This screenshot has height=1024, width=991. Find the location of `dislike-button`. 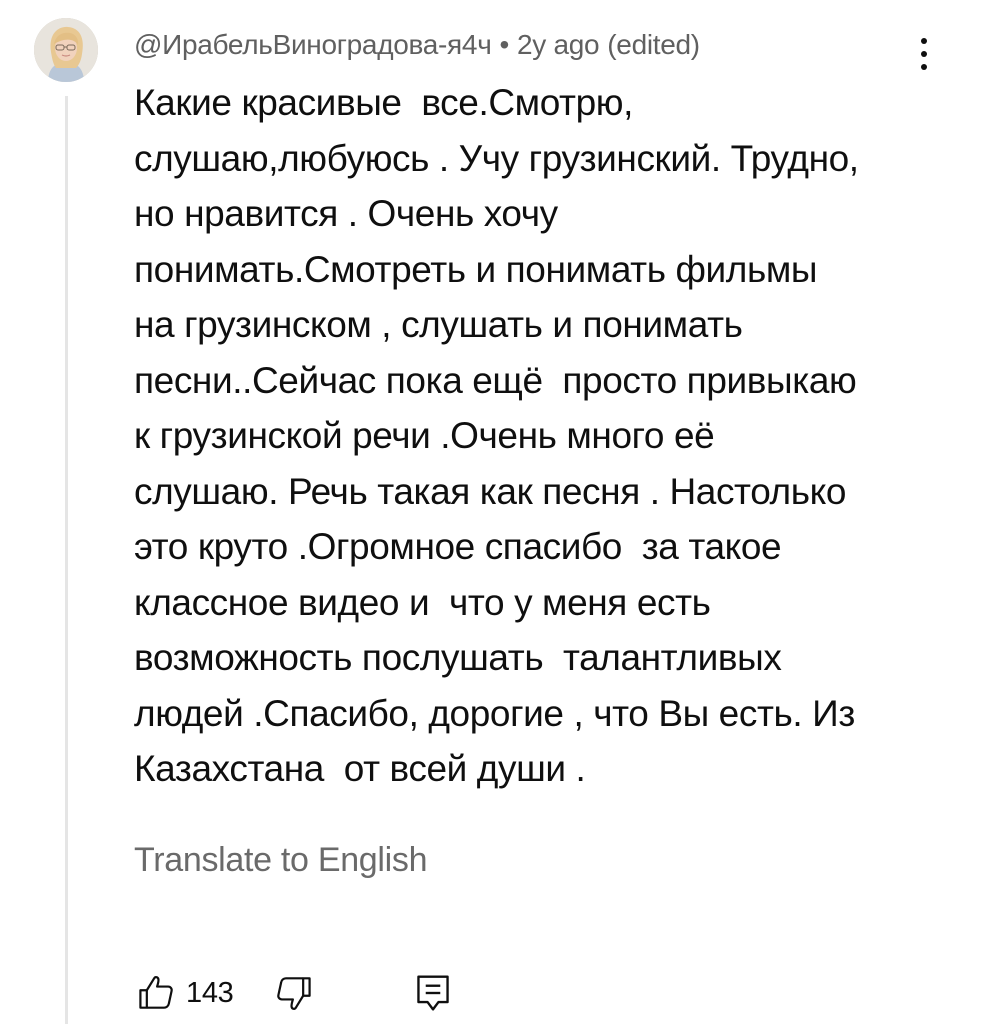

dislike-button is located at coordinates (294, 993).